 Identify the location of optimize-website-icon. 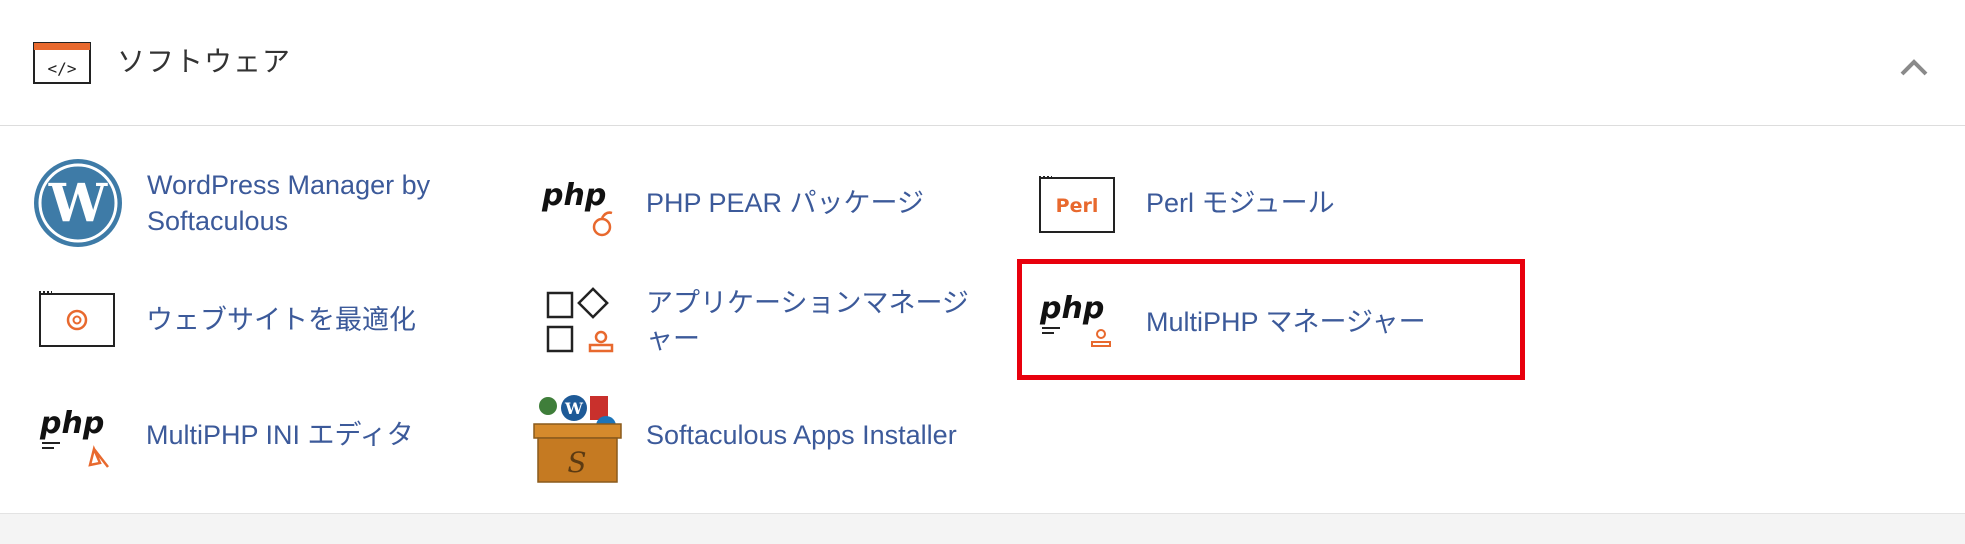
(77, 319).